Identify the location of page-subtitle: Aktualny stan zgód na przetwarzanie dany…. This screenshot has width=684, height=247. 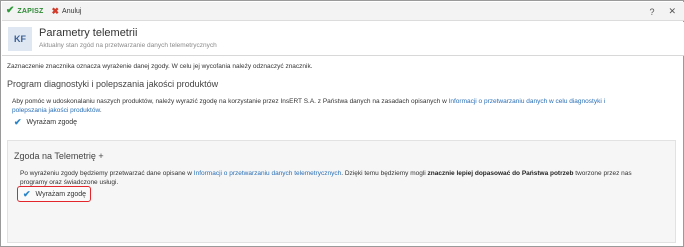
(128, 45).